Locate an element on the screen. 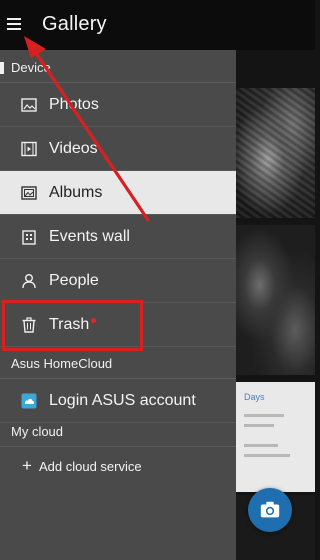 This screenshot has width=320, height=560. drawer-item-label: Events wall is located at coordinates (89, 236).